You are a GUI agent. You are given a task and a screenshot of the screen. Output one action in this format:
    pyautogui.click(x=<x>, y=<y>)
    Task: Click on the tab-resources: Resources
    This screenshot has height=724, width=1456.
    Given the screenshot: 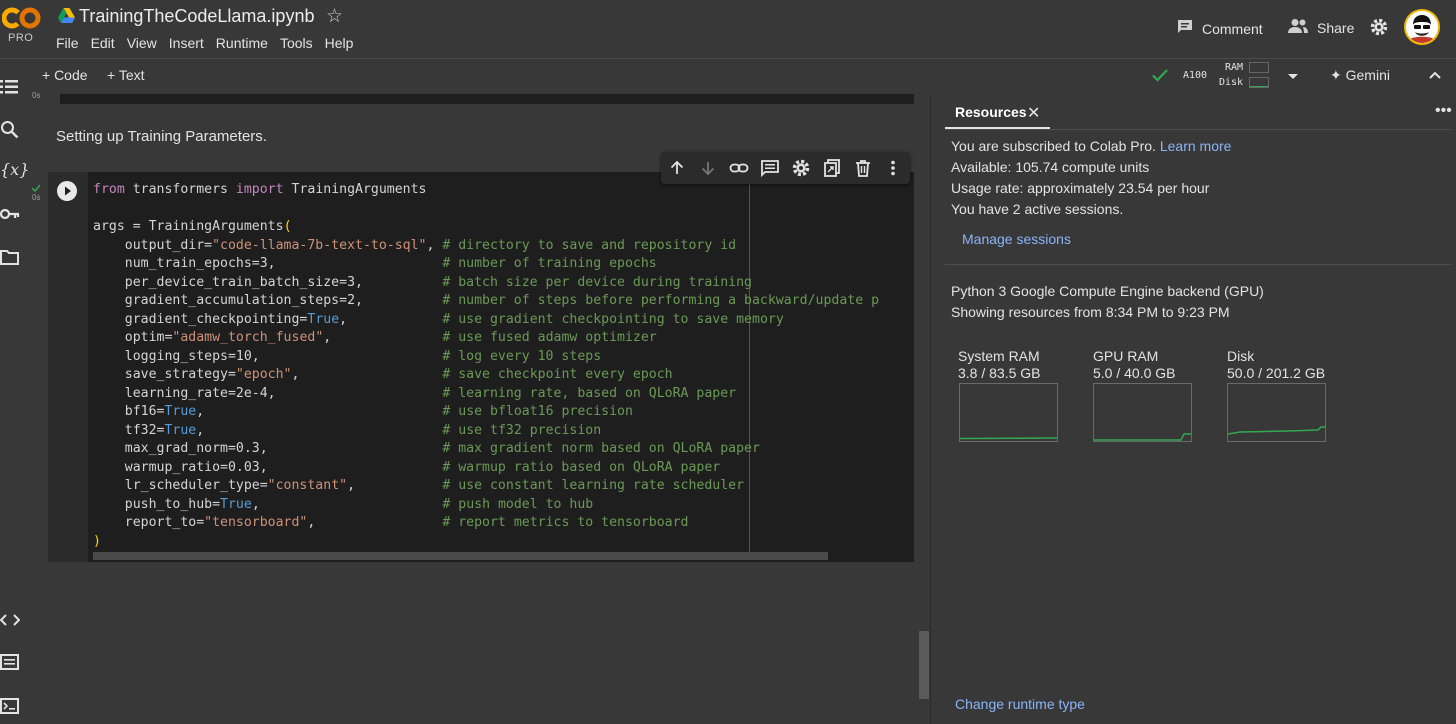 What is the action you would take?
    pyautogui.click(x=991, y=112)
    